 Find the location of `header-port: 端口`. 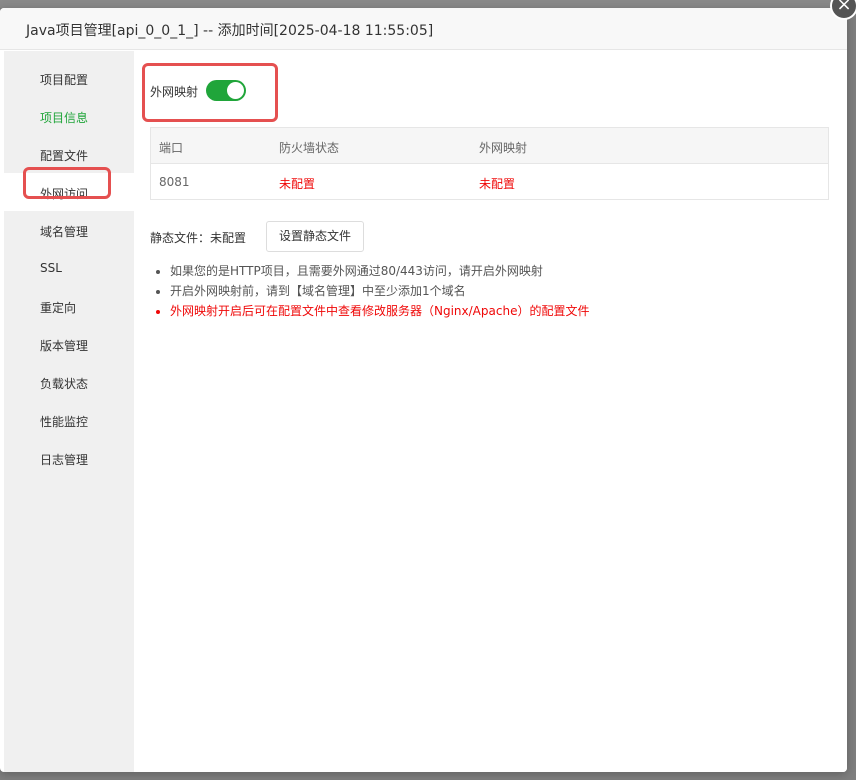

header-port: 端口 is located at coordinates (171, 148).